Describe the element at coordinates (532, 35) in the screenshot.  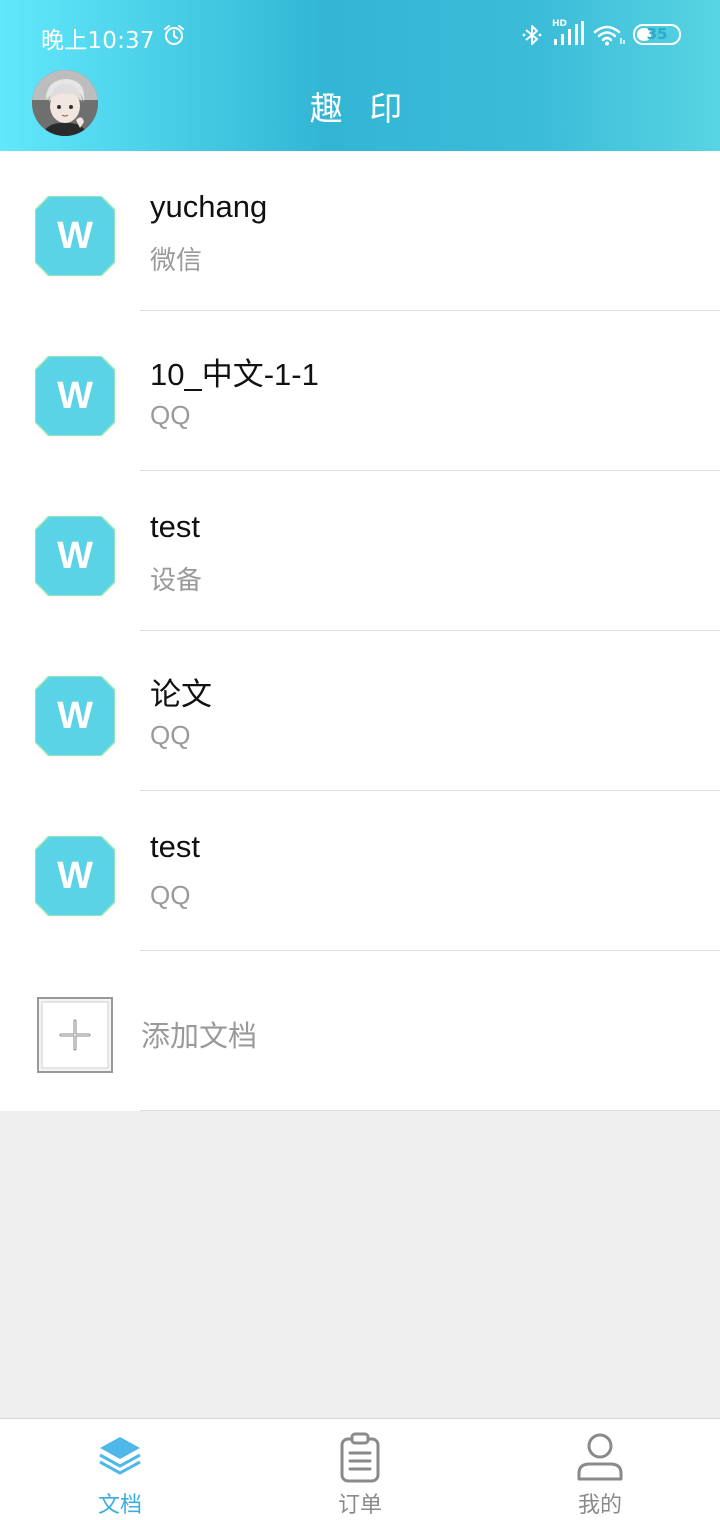
I see `bluetooth-icon` at that location.